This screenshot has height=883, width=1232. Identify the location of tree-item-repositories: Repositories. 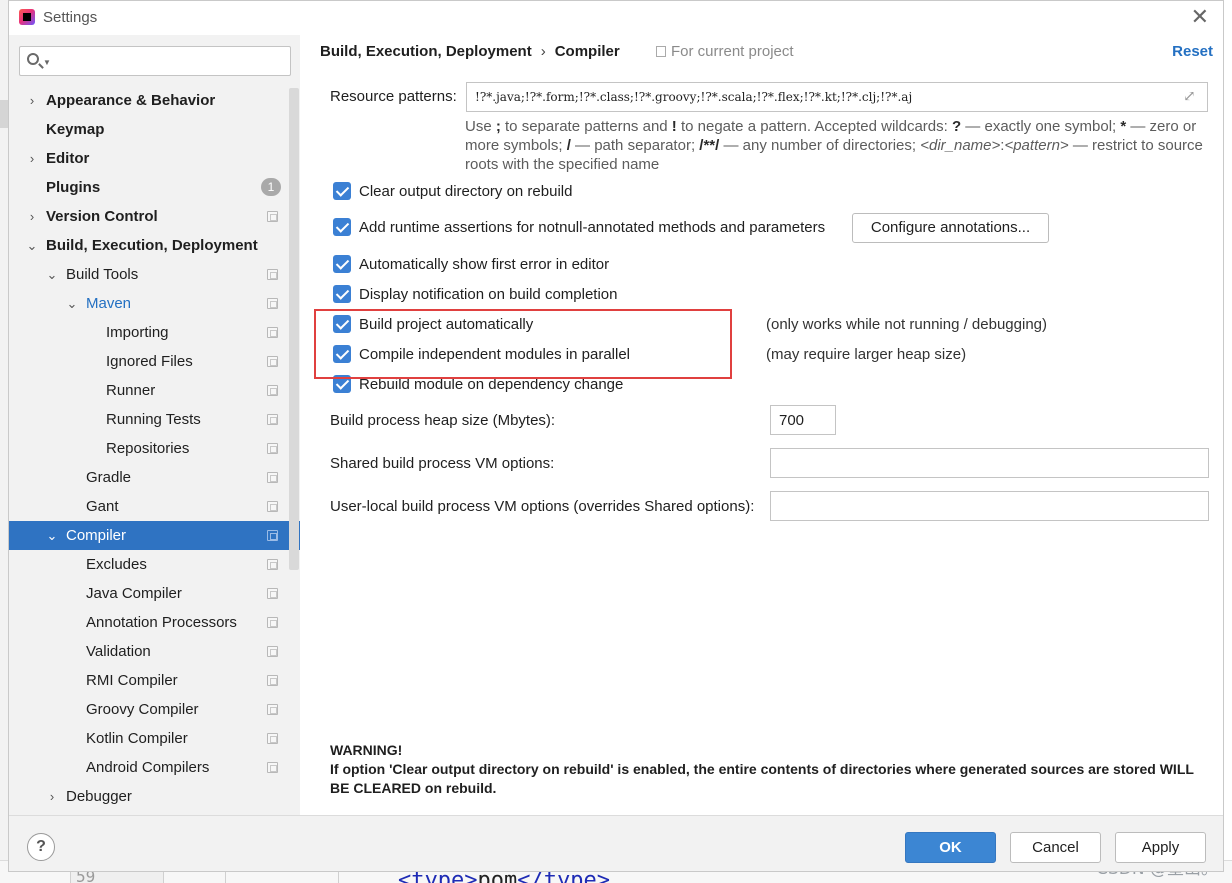
(154, 448).